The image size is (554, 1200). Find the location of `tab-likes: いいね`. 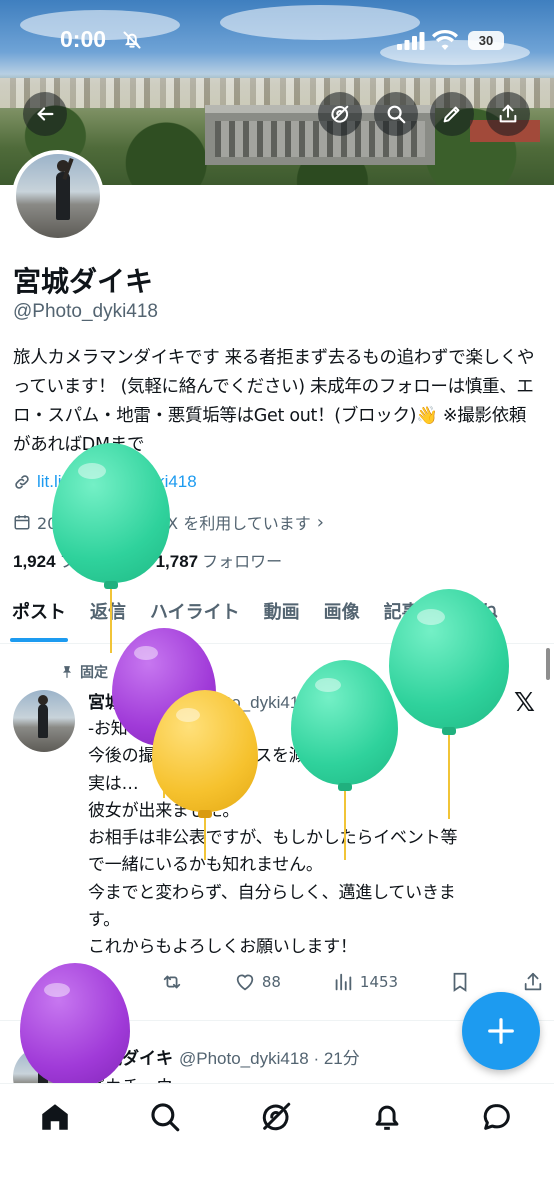

tab-likes: いいね is located at coordinates (471, 618).